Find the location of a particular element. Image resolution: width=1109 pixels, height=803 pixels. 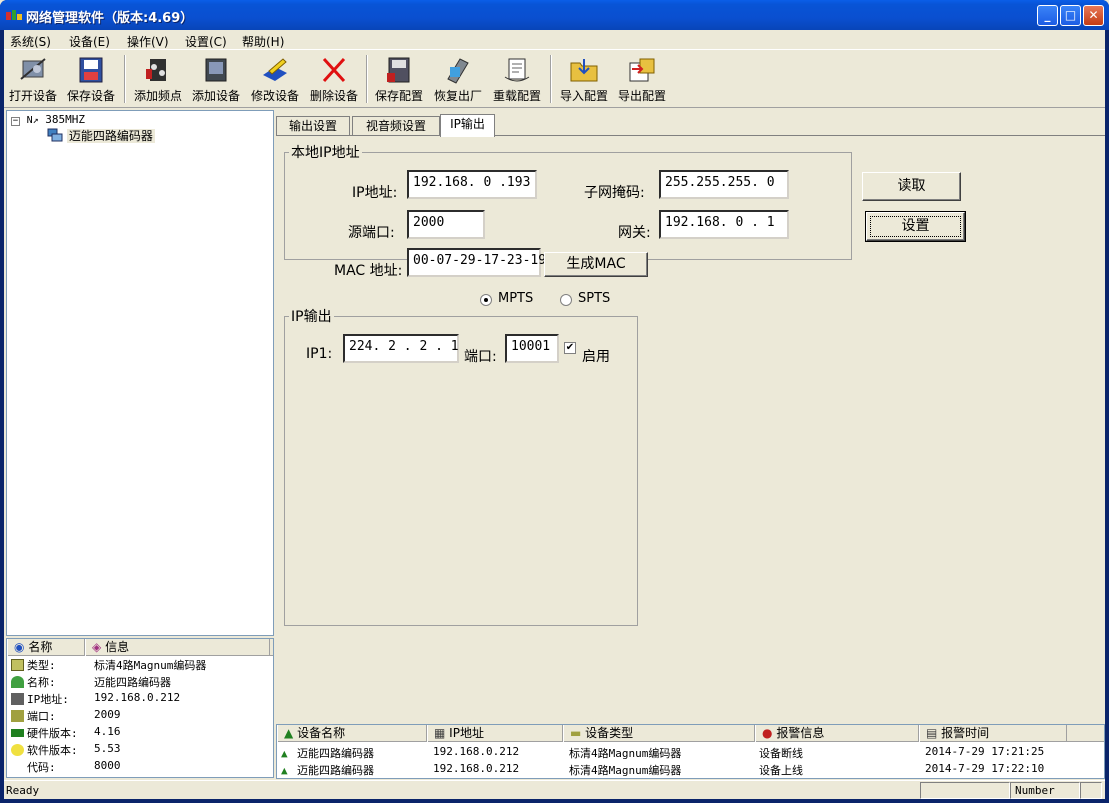

hardware-icon is located at coordinates (17, 733).